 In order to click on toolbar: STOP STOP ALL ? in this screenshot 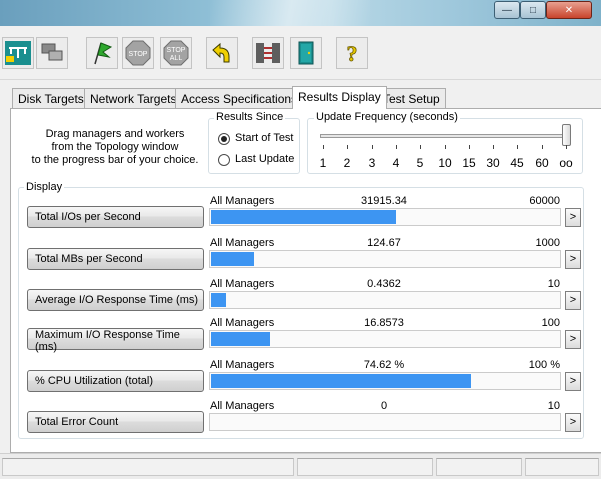, I will do `click(300, 53)`.